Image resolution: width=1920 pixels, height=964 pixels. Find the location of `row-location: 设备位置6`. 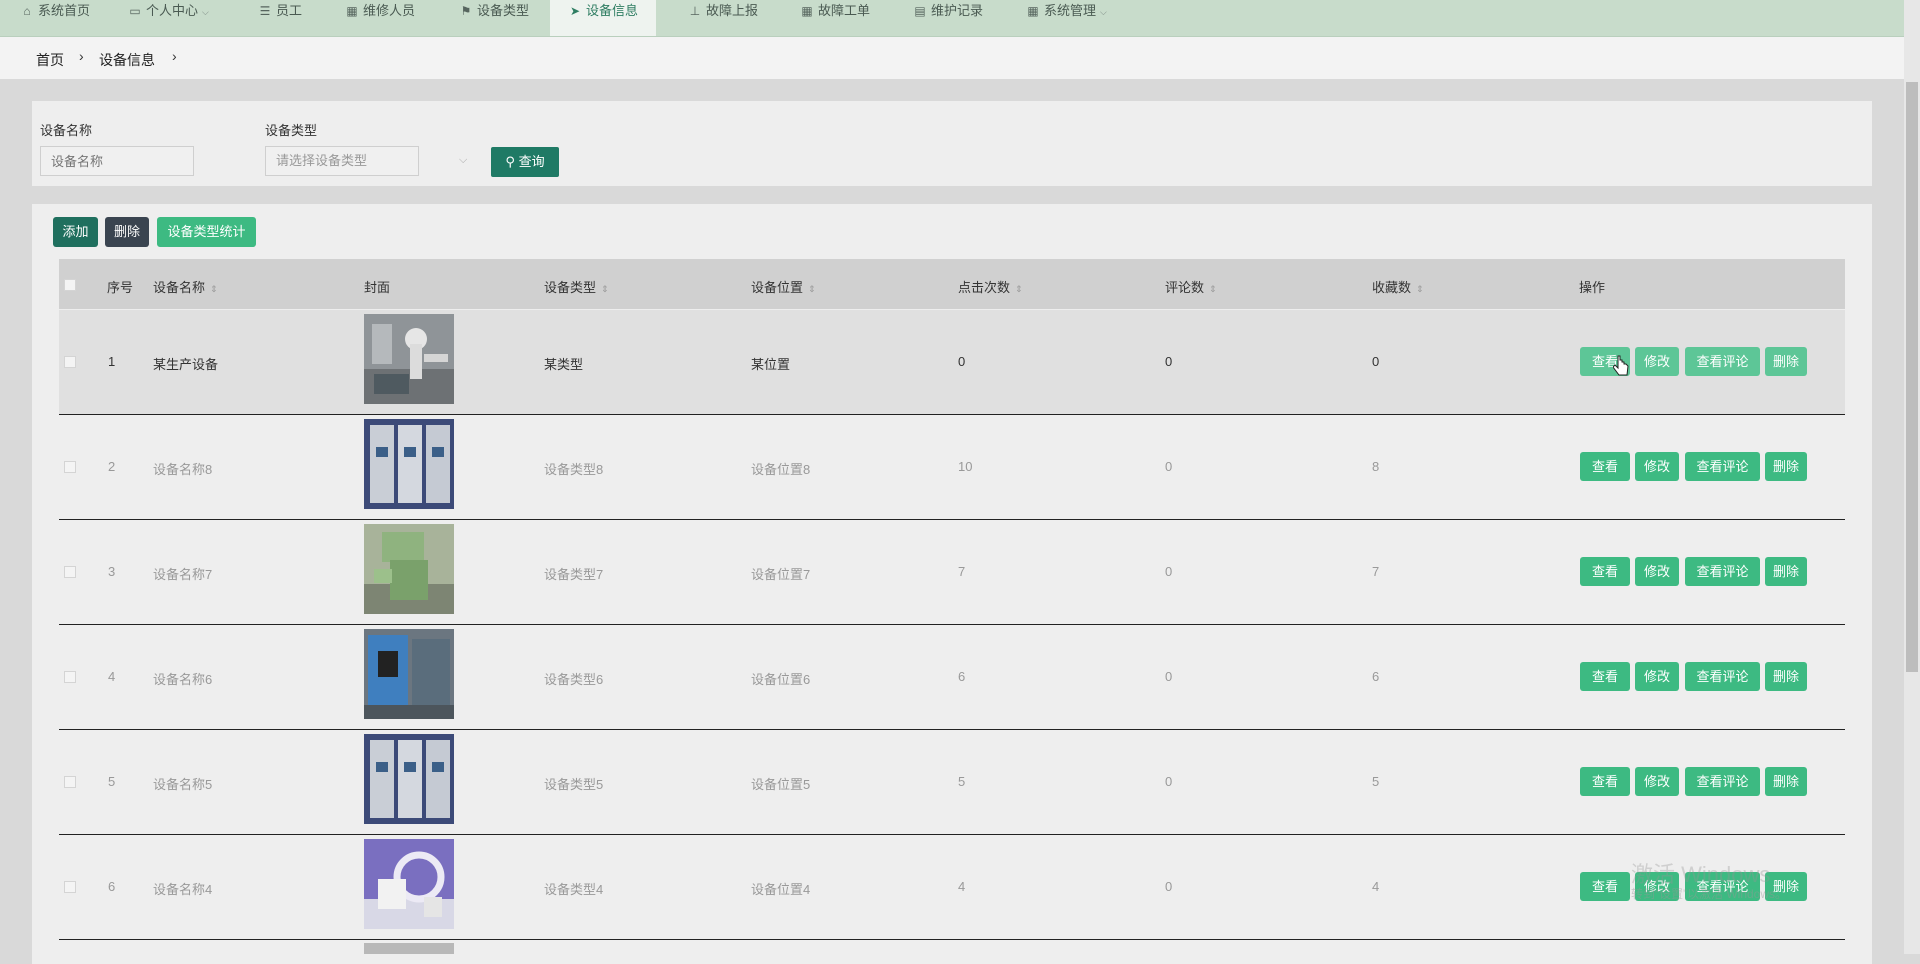

row-location: 设备位置6 is located at coordinates (781, 679).